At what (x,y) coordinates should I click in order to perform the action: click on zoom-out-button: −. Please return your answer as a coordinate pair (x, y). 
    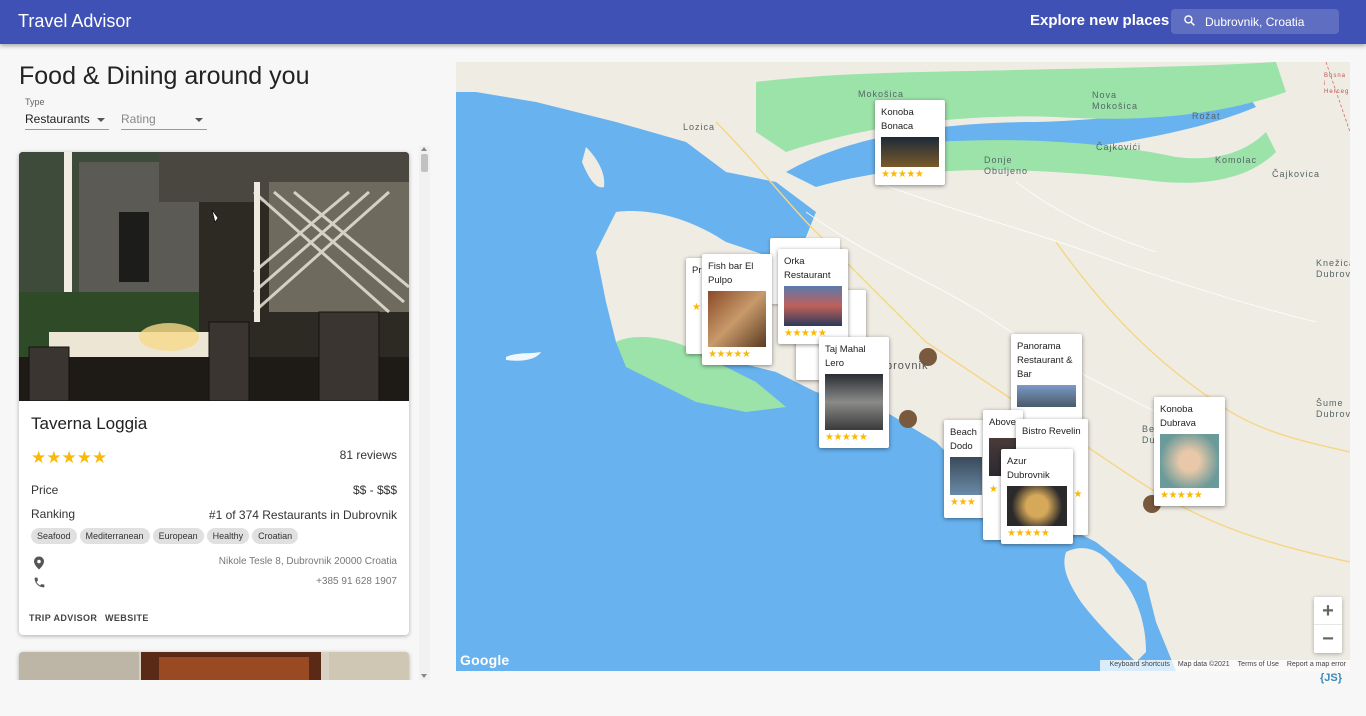
    Looking at the image, I should click on (1328, 639).